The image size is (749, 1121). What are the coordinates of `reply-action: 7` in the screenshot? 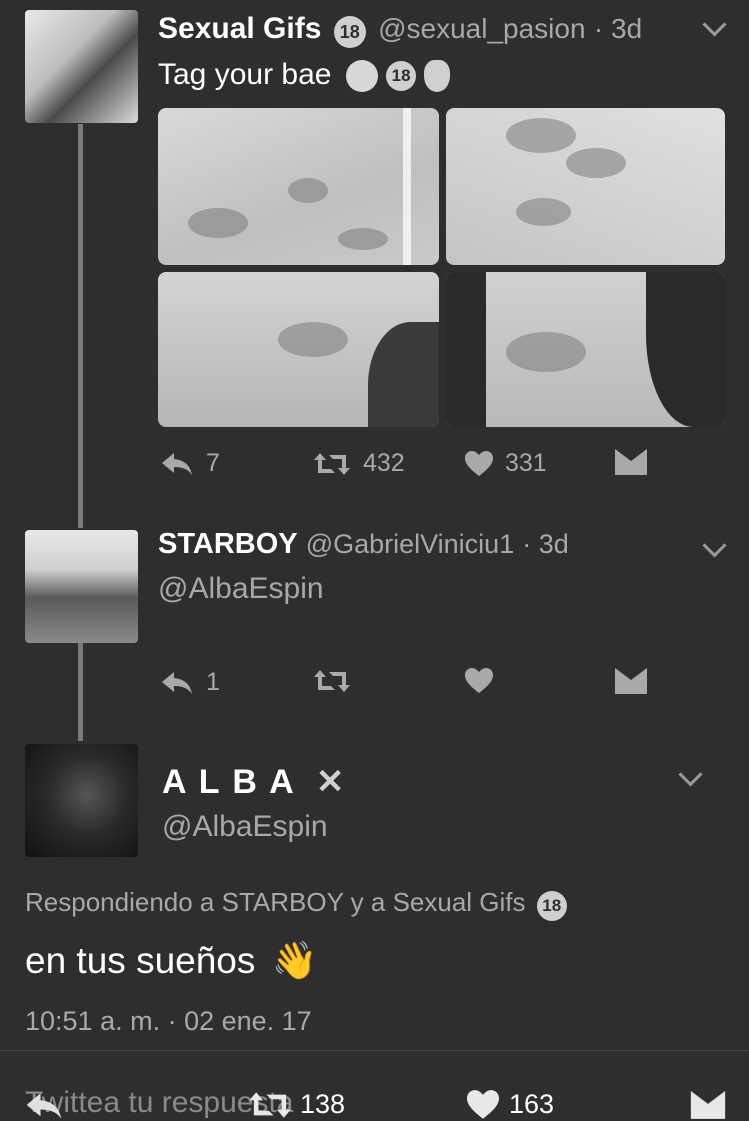 It's located at (190, 463).